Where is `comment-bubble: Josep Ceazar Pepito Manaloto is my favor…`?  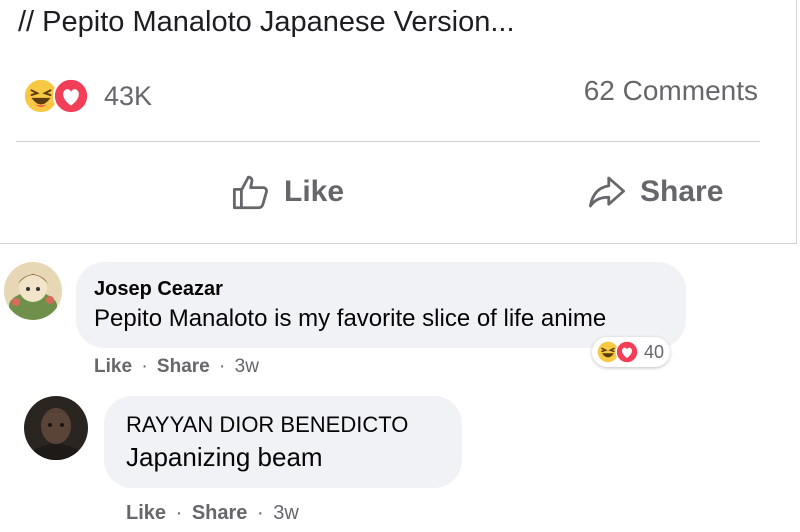 comment-bubble: Josep Ceazar Pepito Manaloto is my favor… is located at coordinates (381, 305).